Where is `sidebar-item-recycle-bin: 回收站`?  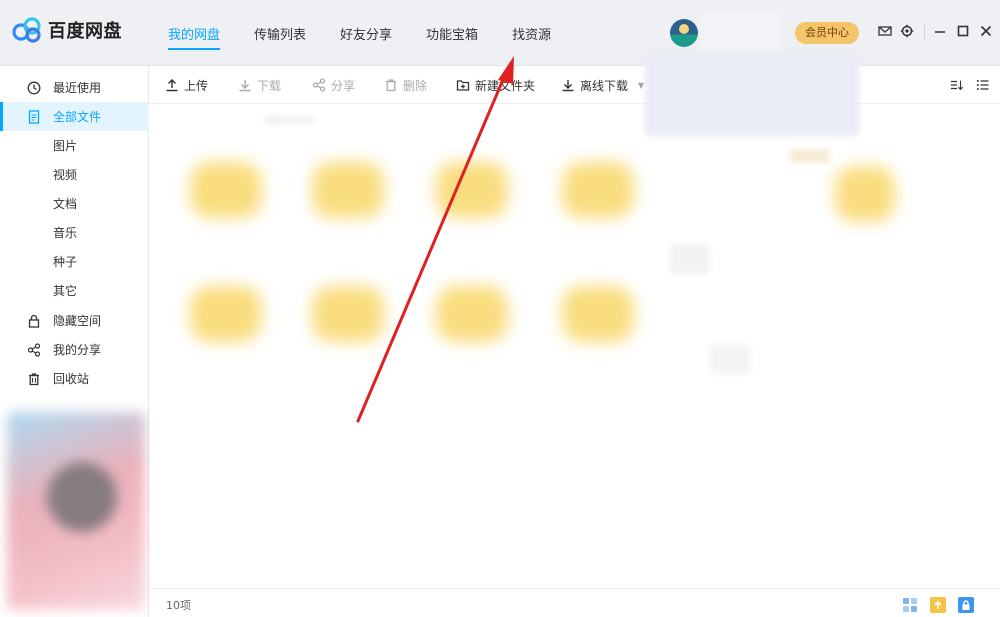 sidebar-item-recycle-bin: 回收站 is located at coordinates (74, 378).